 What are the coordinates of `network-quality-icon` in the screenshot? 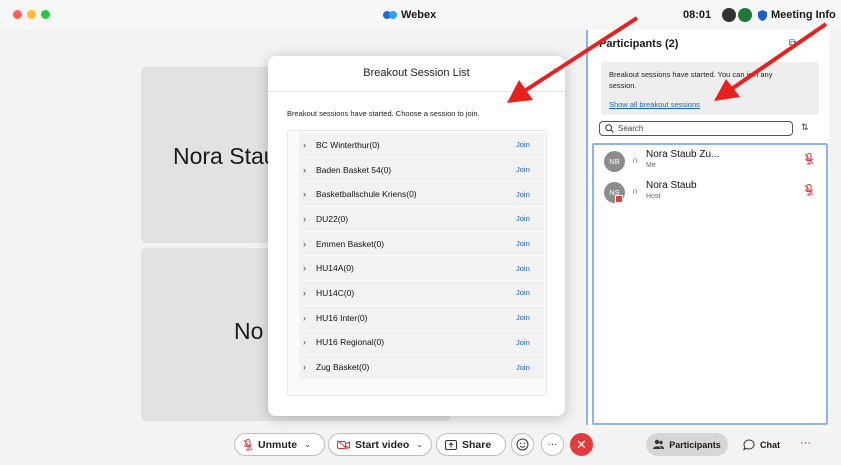 It's located at (745, 15).